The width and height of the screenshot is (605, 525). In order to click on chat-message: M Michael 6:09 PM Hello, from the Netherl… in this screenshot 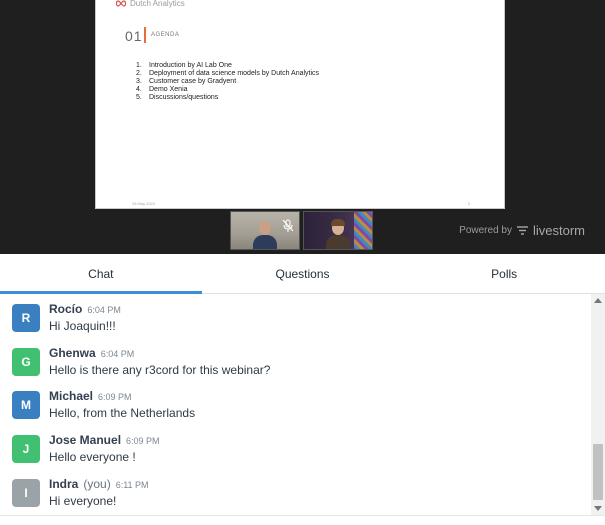, I will do `click(295, 401)`.